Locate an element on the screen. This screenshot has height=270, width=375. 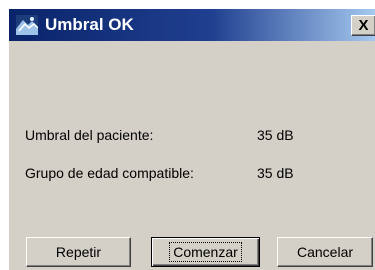
start-button-label: Comenzar is located at coordinates (205, 252).